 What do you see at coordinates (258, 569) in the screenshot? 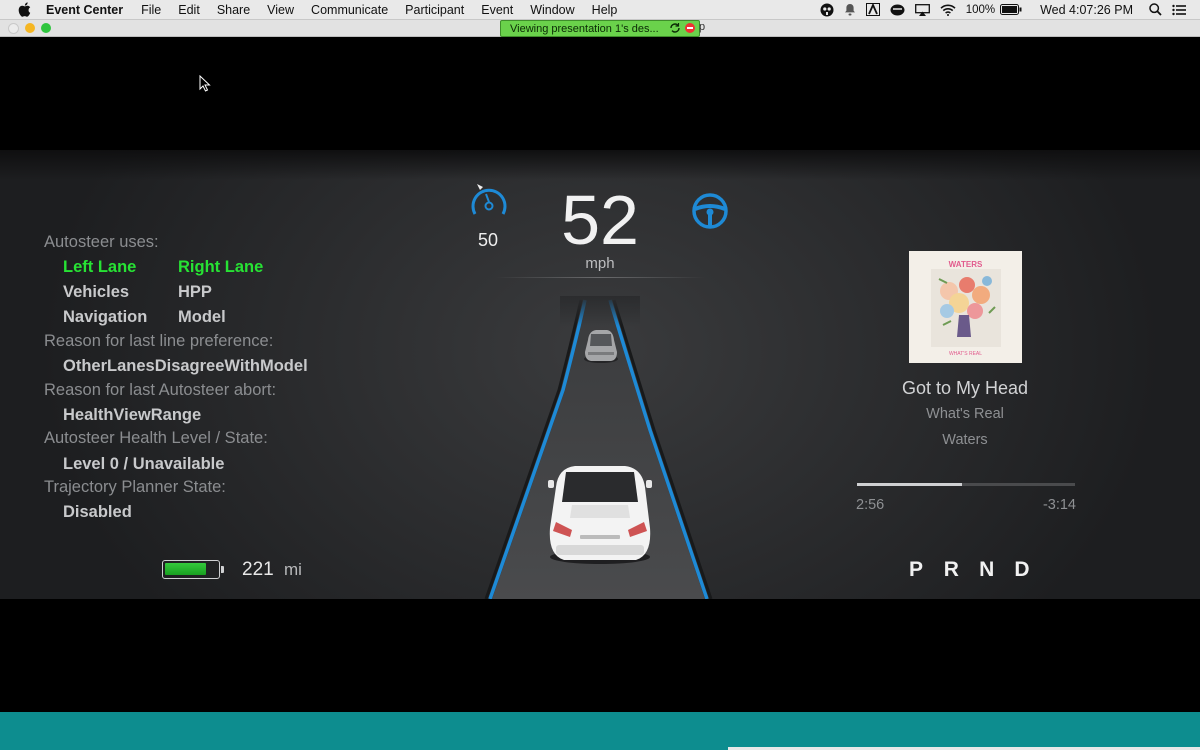
I see `range-value: 221` at bounding box center [258, 569].